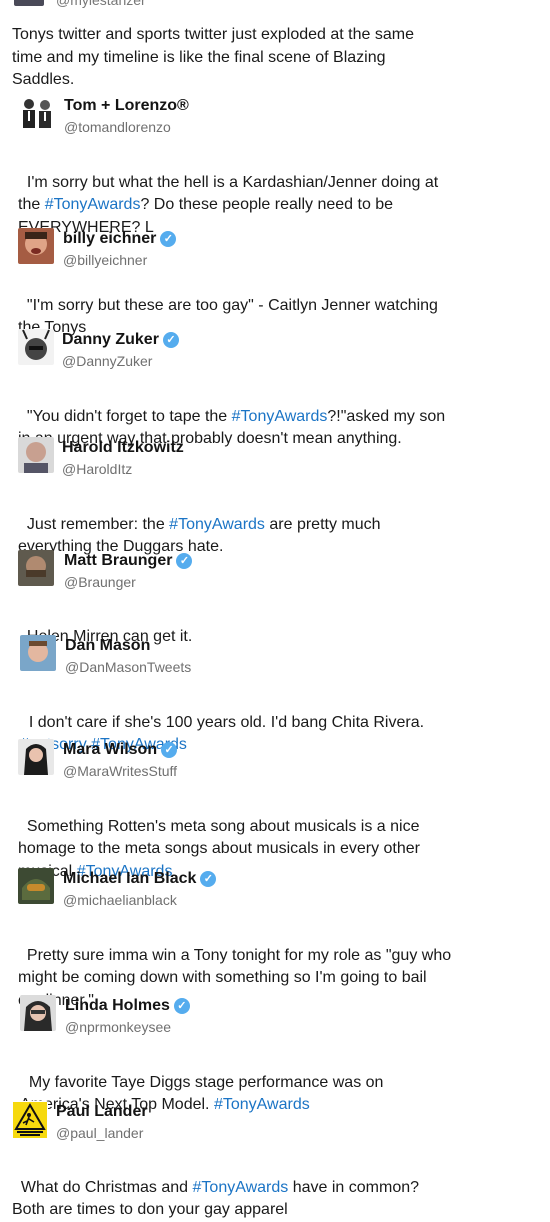 This screenshot has width=550, height=1222. I want to click on user-handle: @MaraWritesStuff, so click(120, 771).